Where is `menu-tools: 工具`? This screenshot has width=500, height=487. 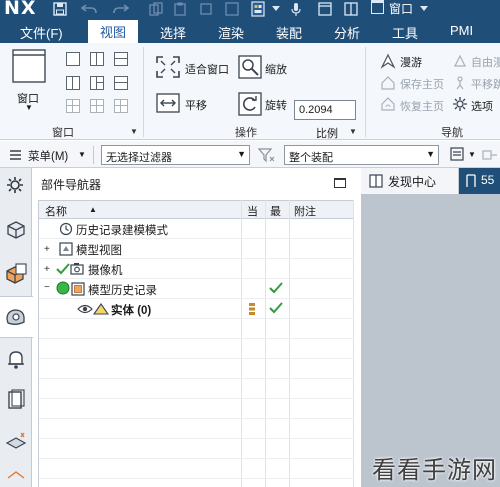 menu-tools: 工具 is located at coordinates (405, 32).